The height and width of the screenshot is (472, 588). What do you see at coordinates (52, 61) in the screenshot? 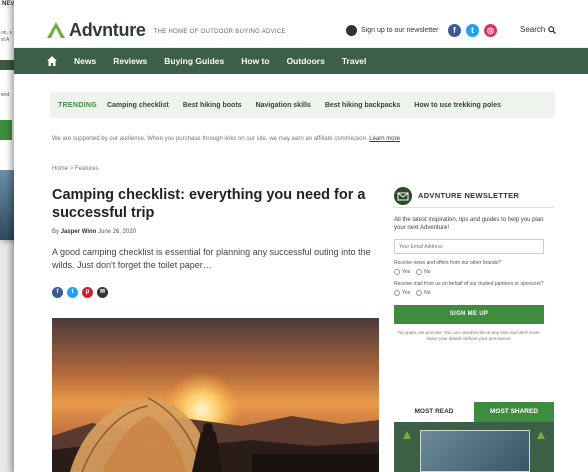
I see `home-icon` at bounding box center [52, 61].